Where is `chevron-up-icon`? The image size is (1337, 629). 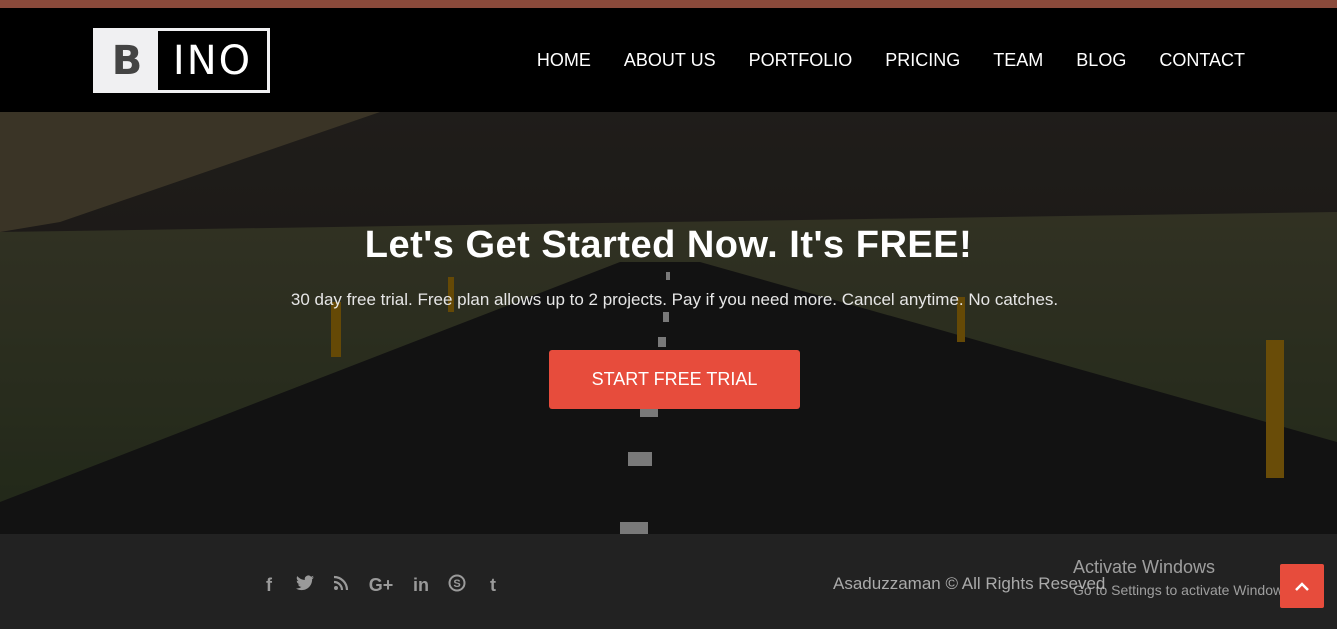 chevron-up-icon is located at coordinates (1302, 586).